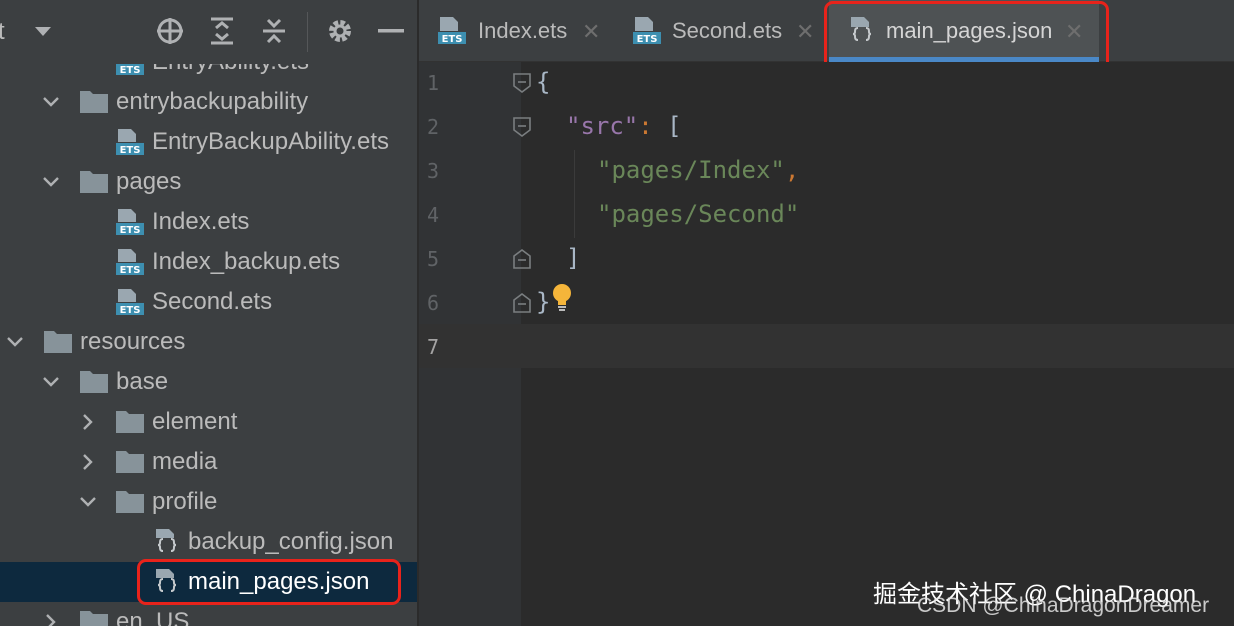 Image resolution: width=1234 pixels, height=626 pixels. I want to click on tree-item-entrybackupability: entrybackupability, so click(208, 102).